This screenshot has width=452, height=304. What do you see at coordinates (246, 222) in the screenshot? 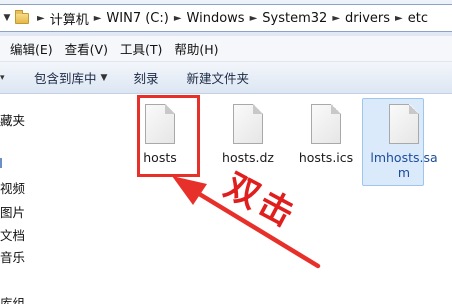
I see `annotation-arrow-icon` at bounding box center [246, 222].